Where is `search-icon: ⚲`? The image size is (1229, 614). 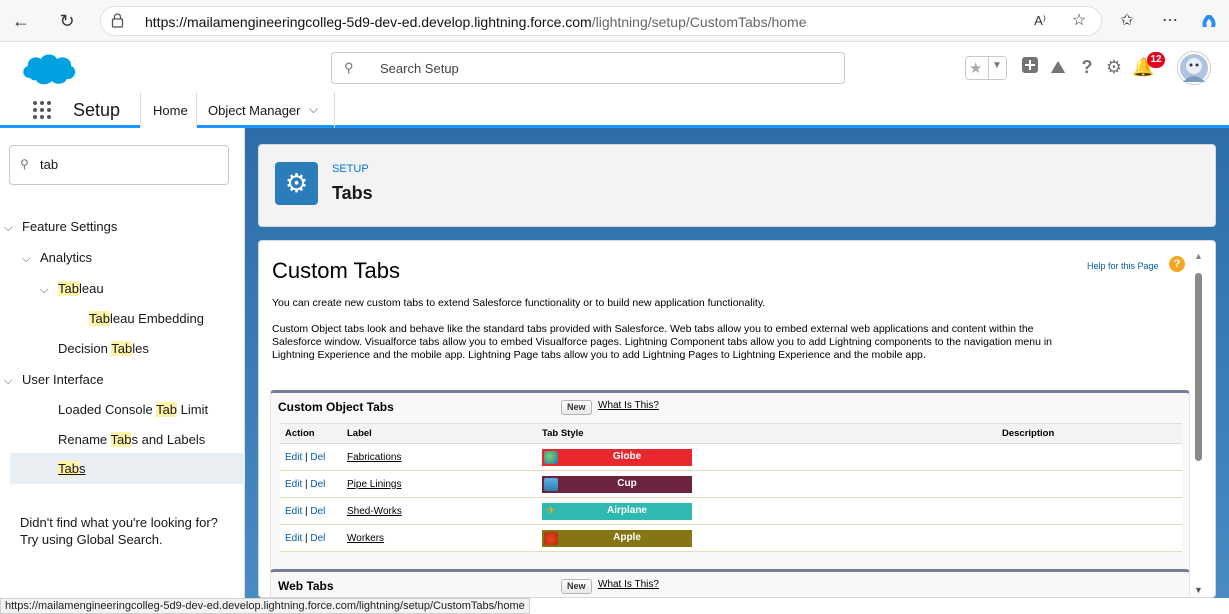 search-icon: ⚲ is located at coordinates (349, 67).